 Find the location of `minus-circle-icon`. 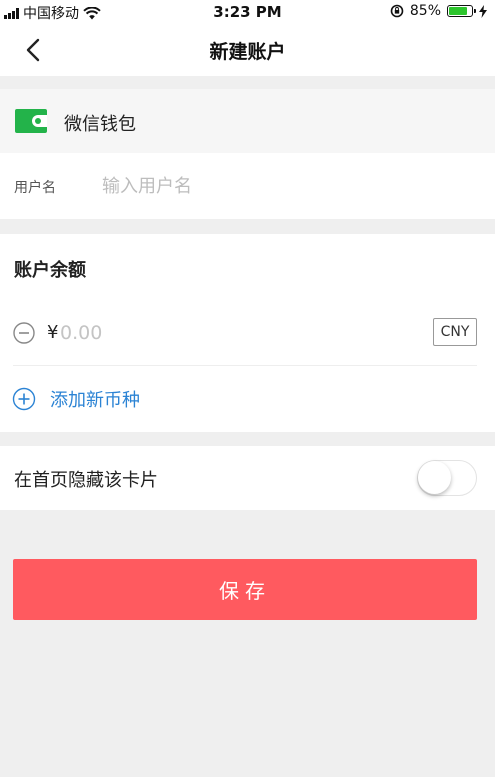

minus-circle-icon is located at coordinates (24, 333).